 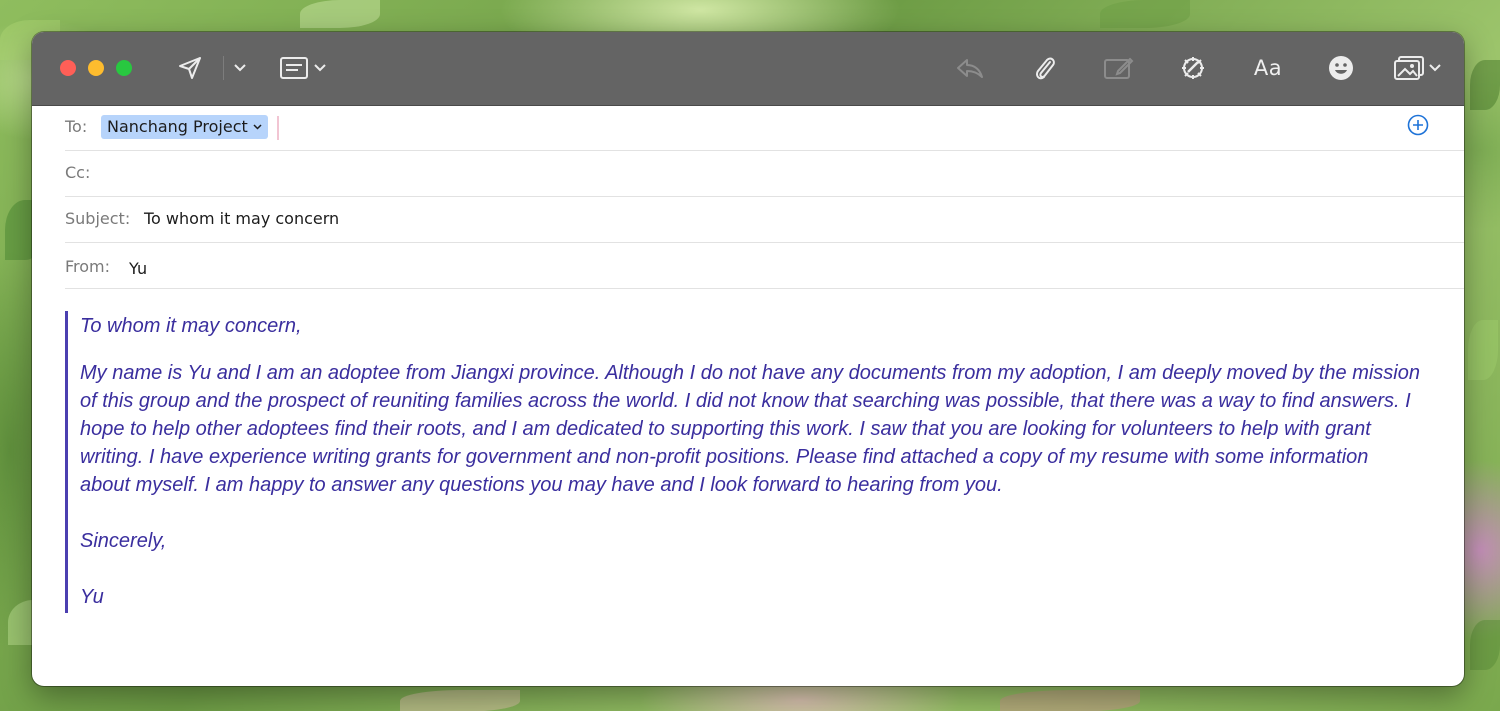 I want to click on cc-row, so click(x=764, y=173).